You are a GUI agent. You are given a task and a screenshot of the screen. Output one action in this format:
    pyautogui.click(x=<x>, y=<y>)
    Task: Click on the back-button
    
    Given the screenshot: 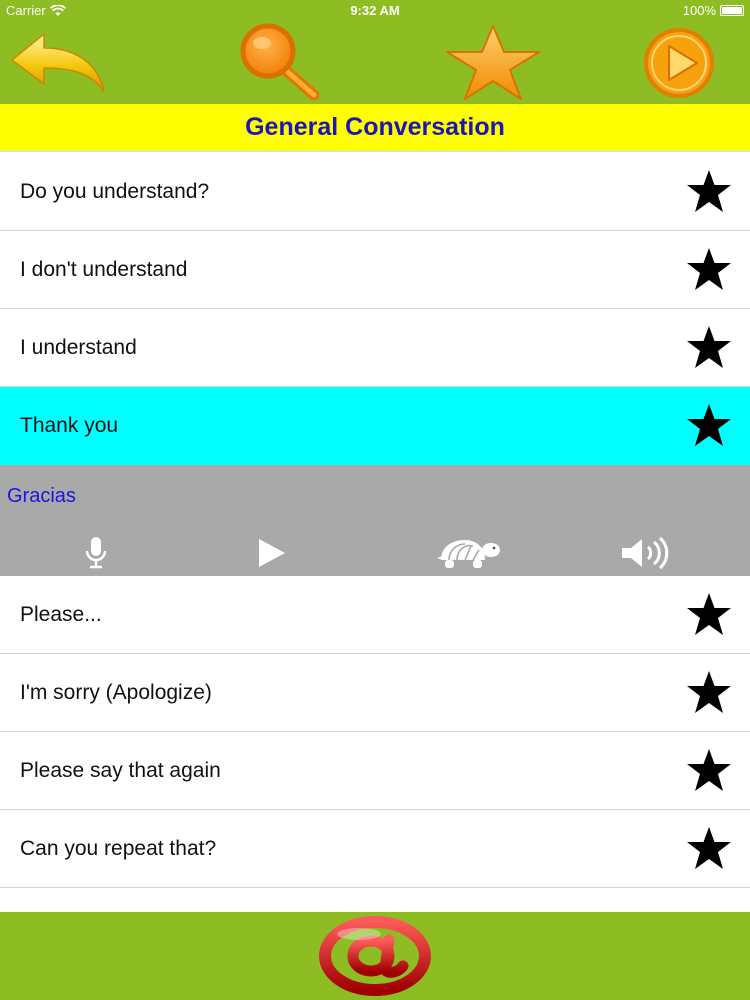 What is the action you would take?
    pyautogui.click(x=57, y=63)
    